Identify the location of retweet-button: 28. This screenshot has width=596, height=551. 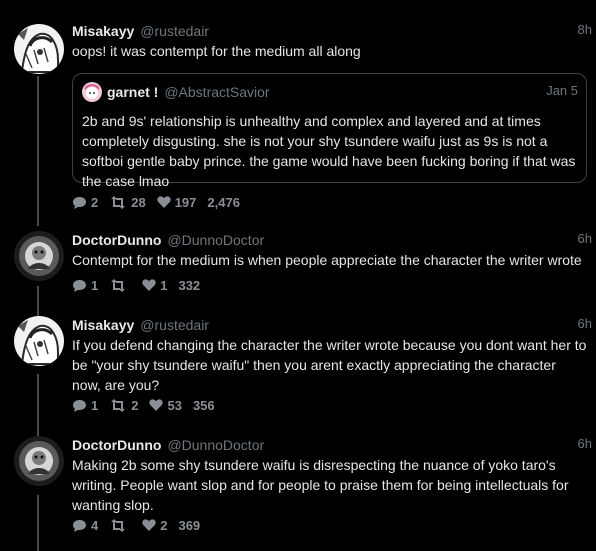
(127, 202).